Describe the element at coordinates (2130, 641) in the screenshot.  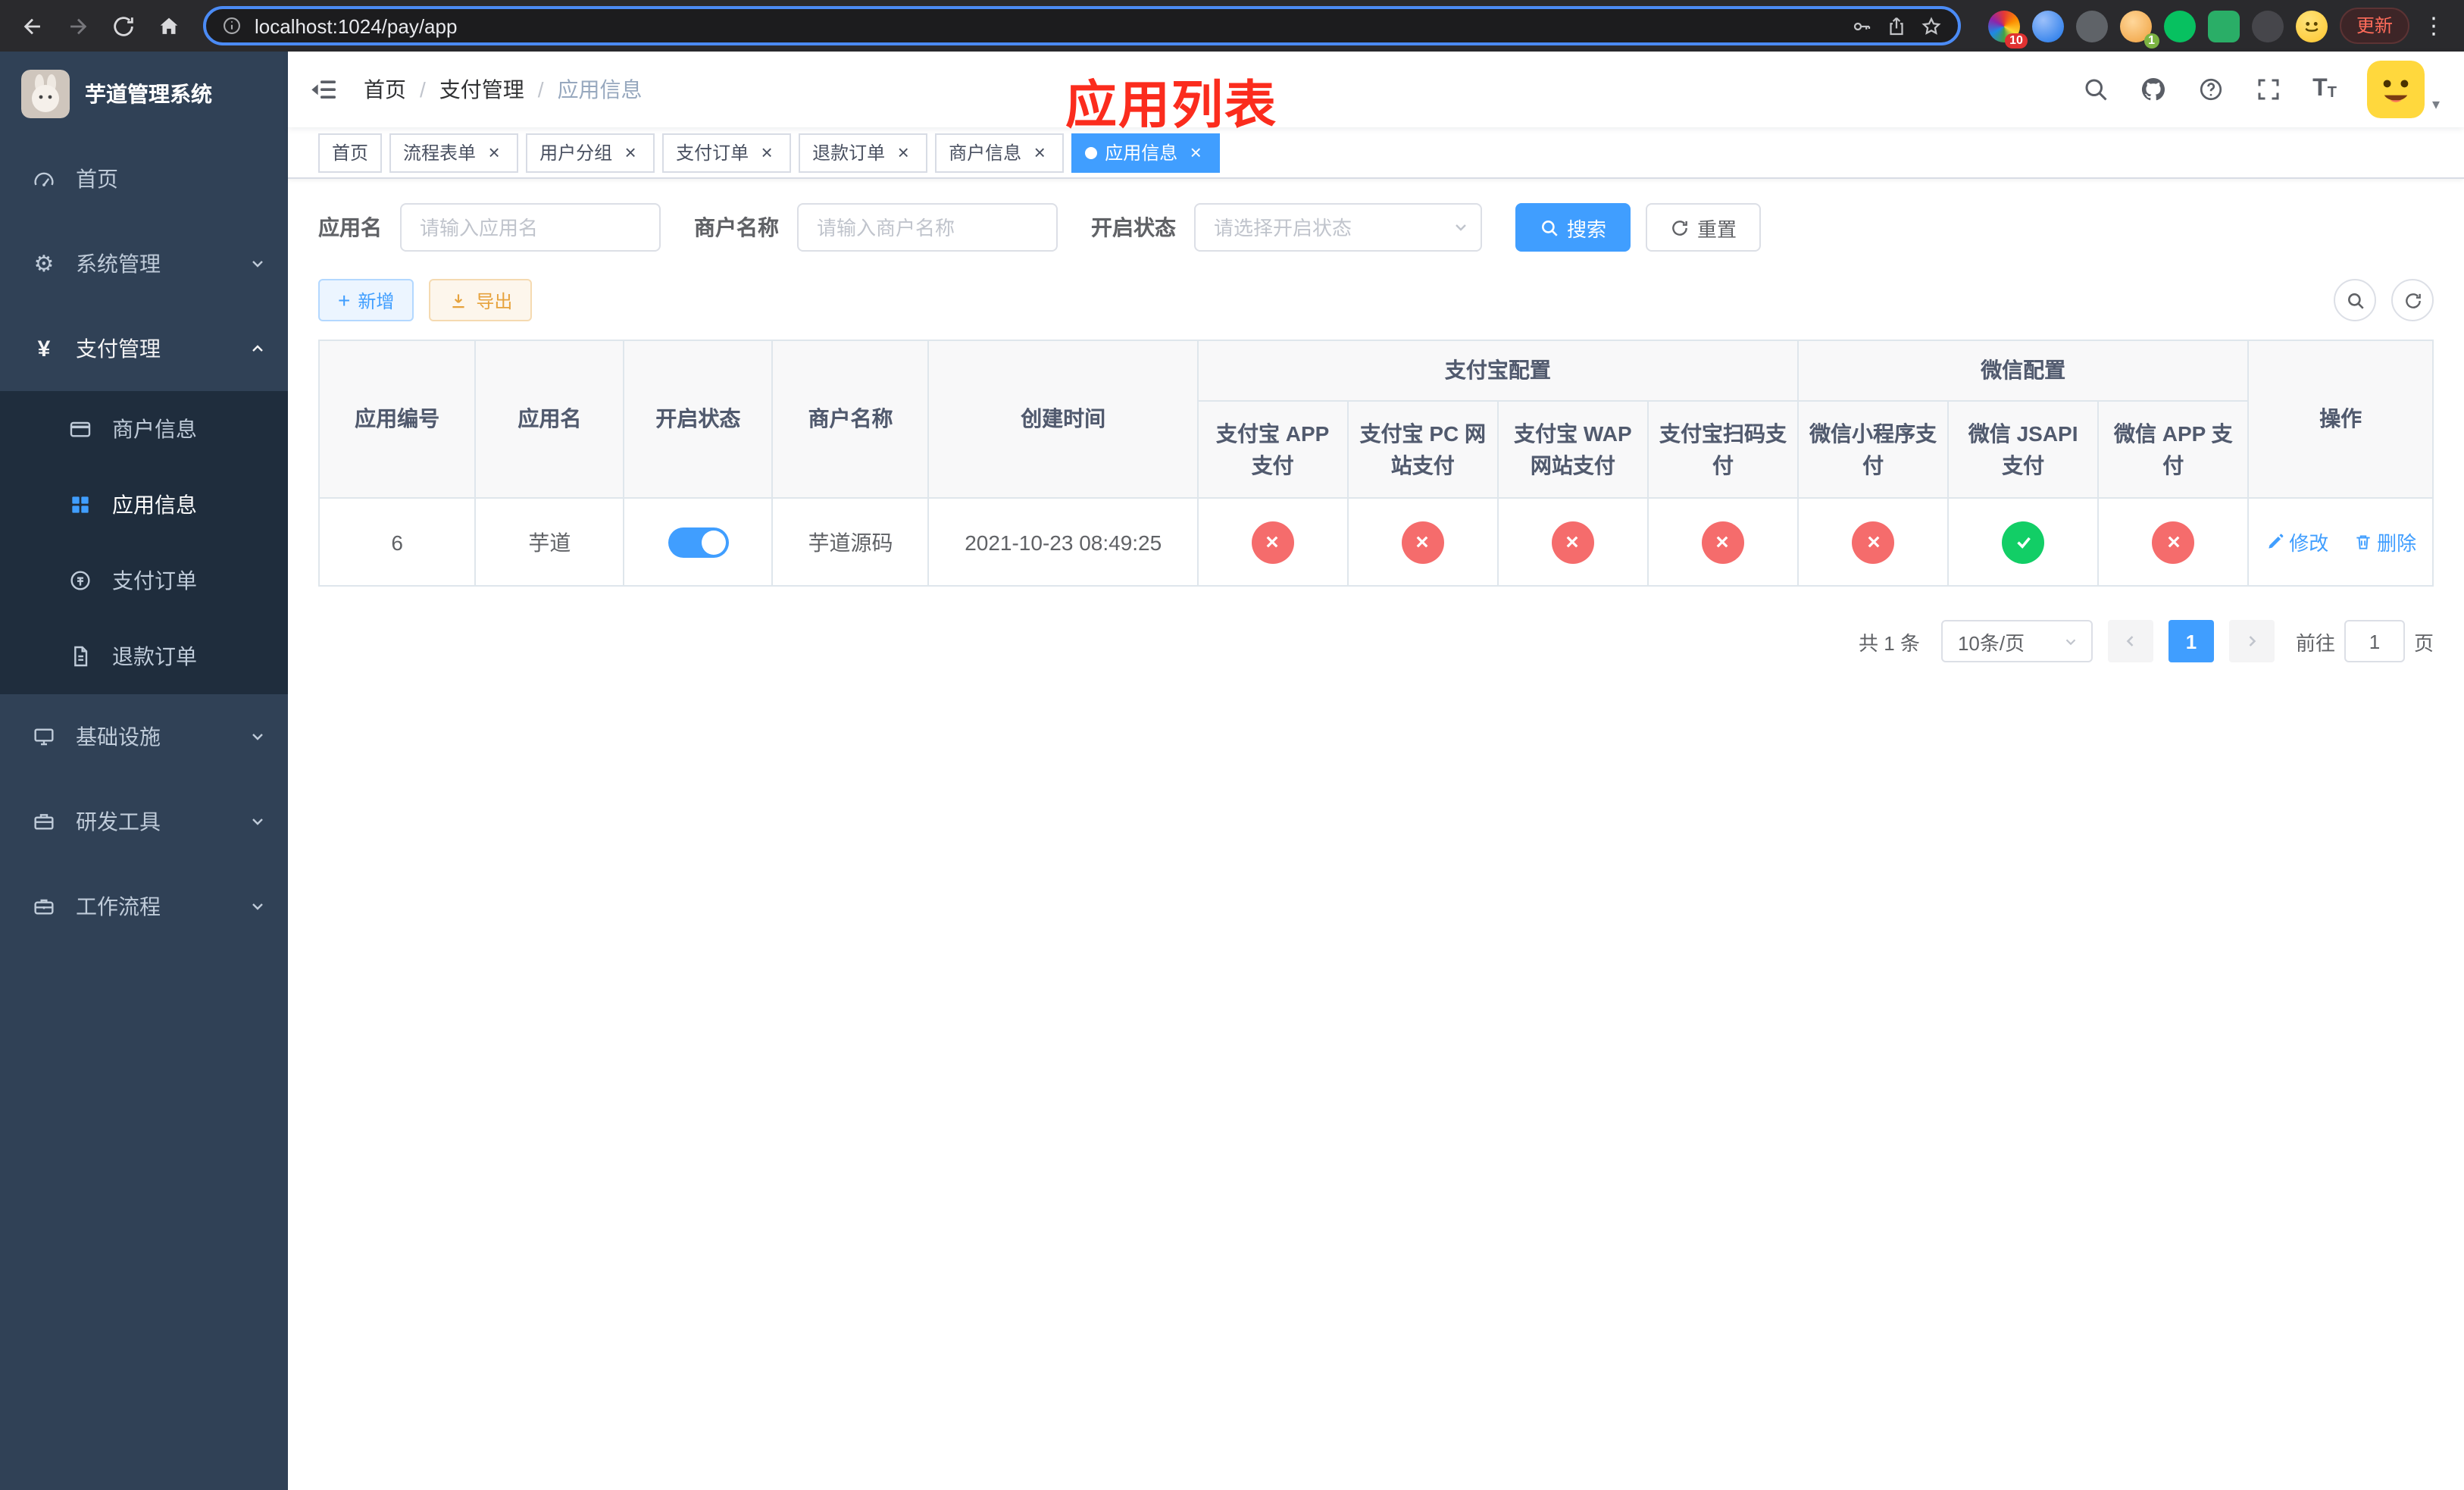
I see `prev-page-button` at that location.